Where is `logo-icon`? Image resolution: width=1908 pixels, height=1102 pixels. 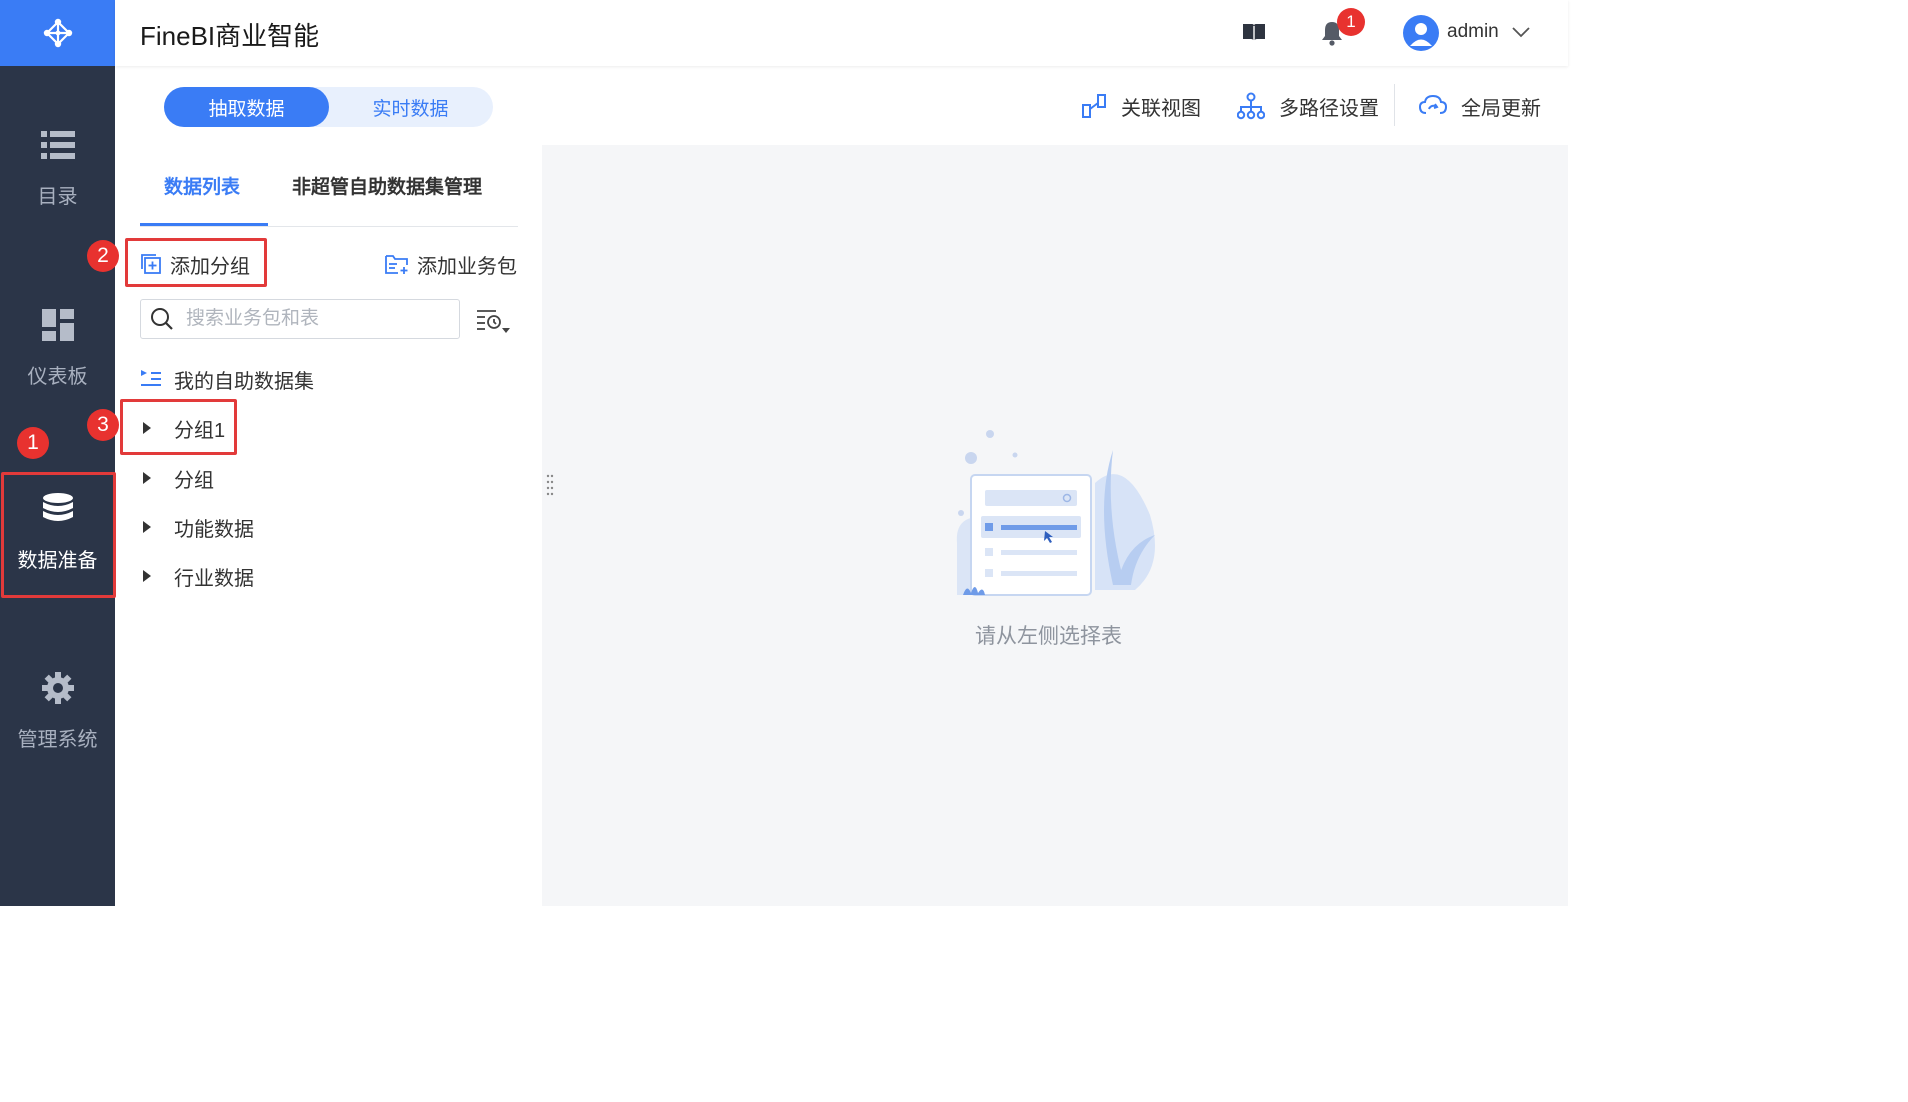
logo-icon is located at coordinates (57, 33).